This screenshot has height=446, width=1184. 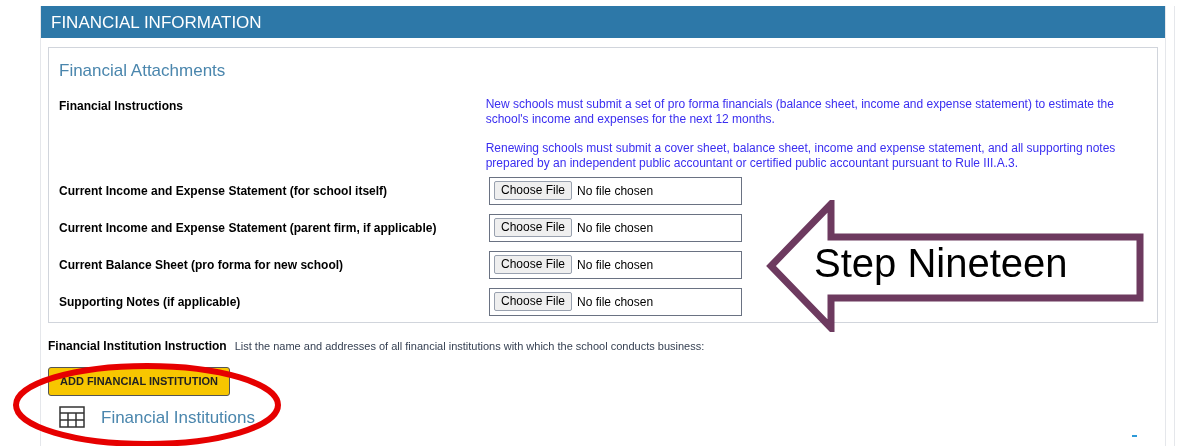 What do you see at coordinates (800, 111) in the screenshot?
I see `instruction-text: New schools must submit a set of pro forma financials (balance sheet, income and expense statement) to estimate the school's income and expenses for the next 12 months.` at bounding box center [800, 111].